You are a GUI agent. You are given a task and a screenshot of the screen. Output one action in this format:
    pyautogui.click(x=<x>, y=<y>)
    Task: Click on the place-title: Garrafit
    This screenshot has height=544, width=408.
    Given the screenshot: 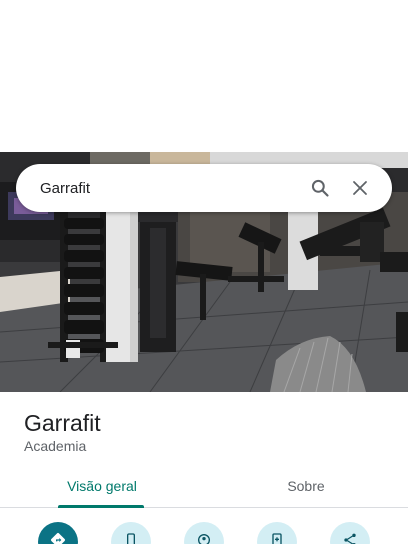 What is the action you would take?
    pyautogui.click(x=62, y=423)
    